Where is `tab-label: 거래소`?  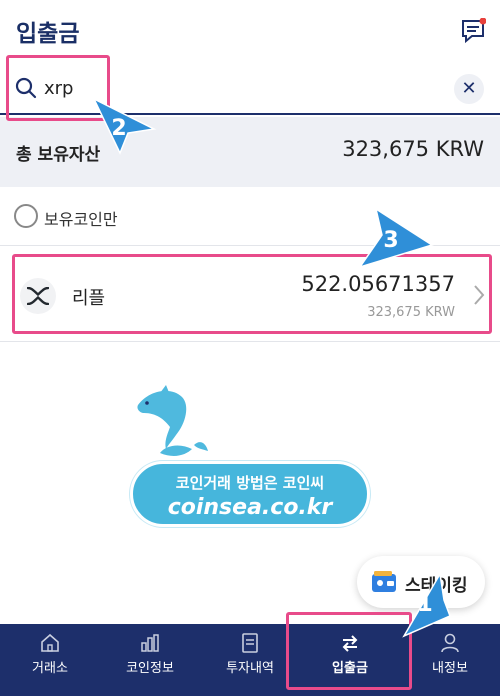
tab-label: 거래소 is located at coordinates (50, 668).